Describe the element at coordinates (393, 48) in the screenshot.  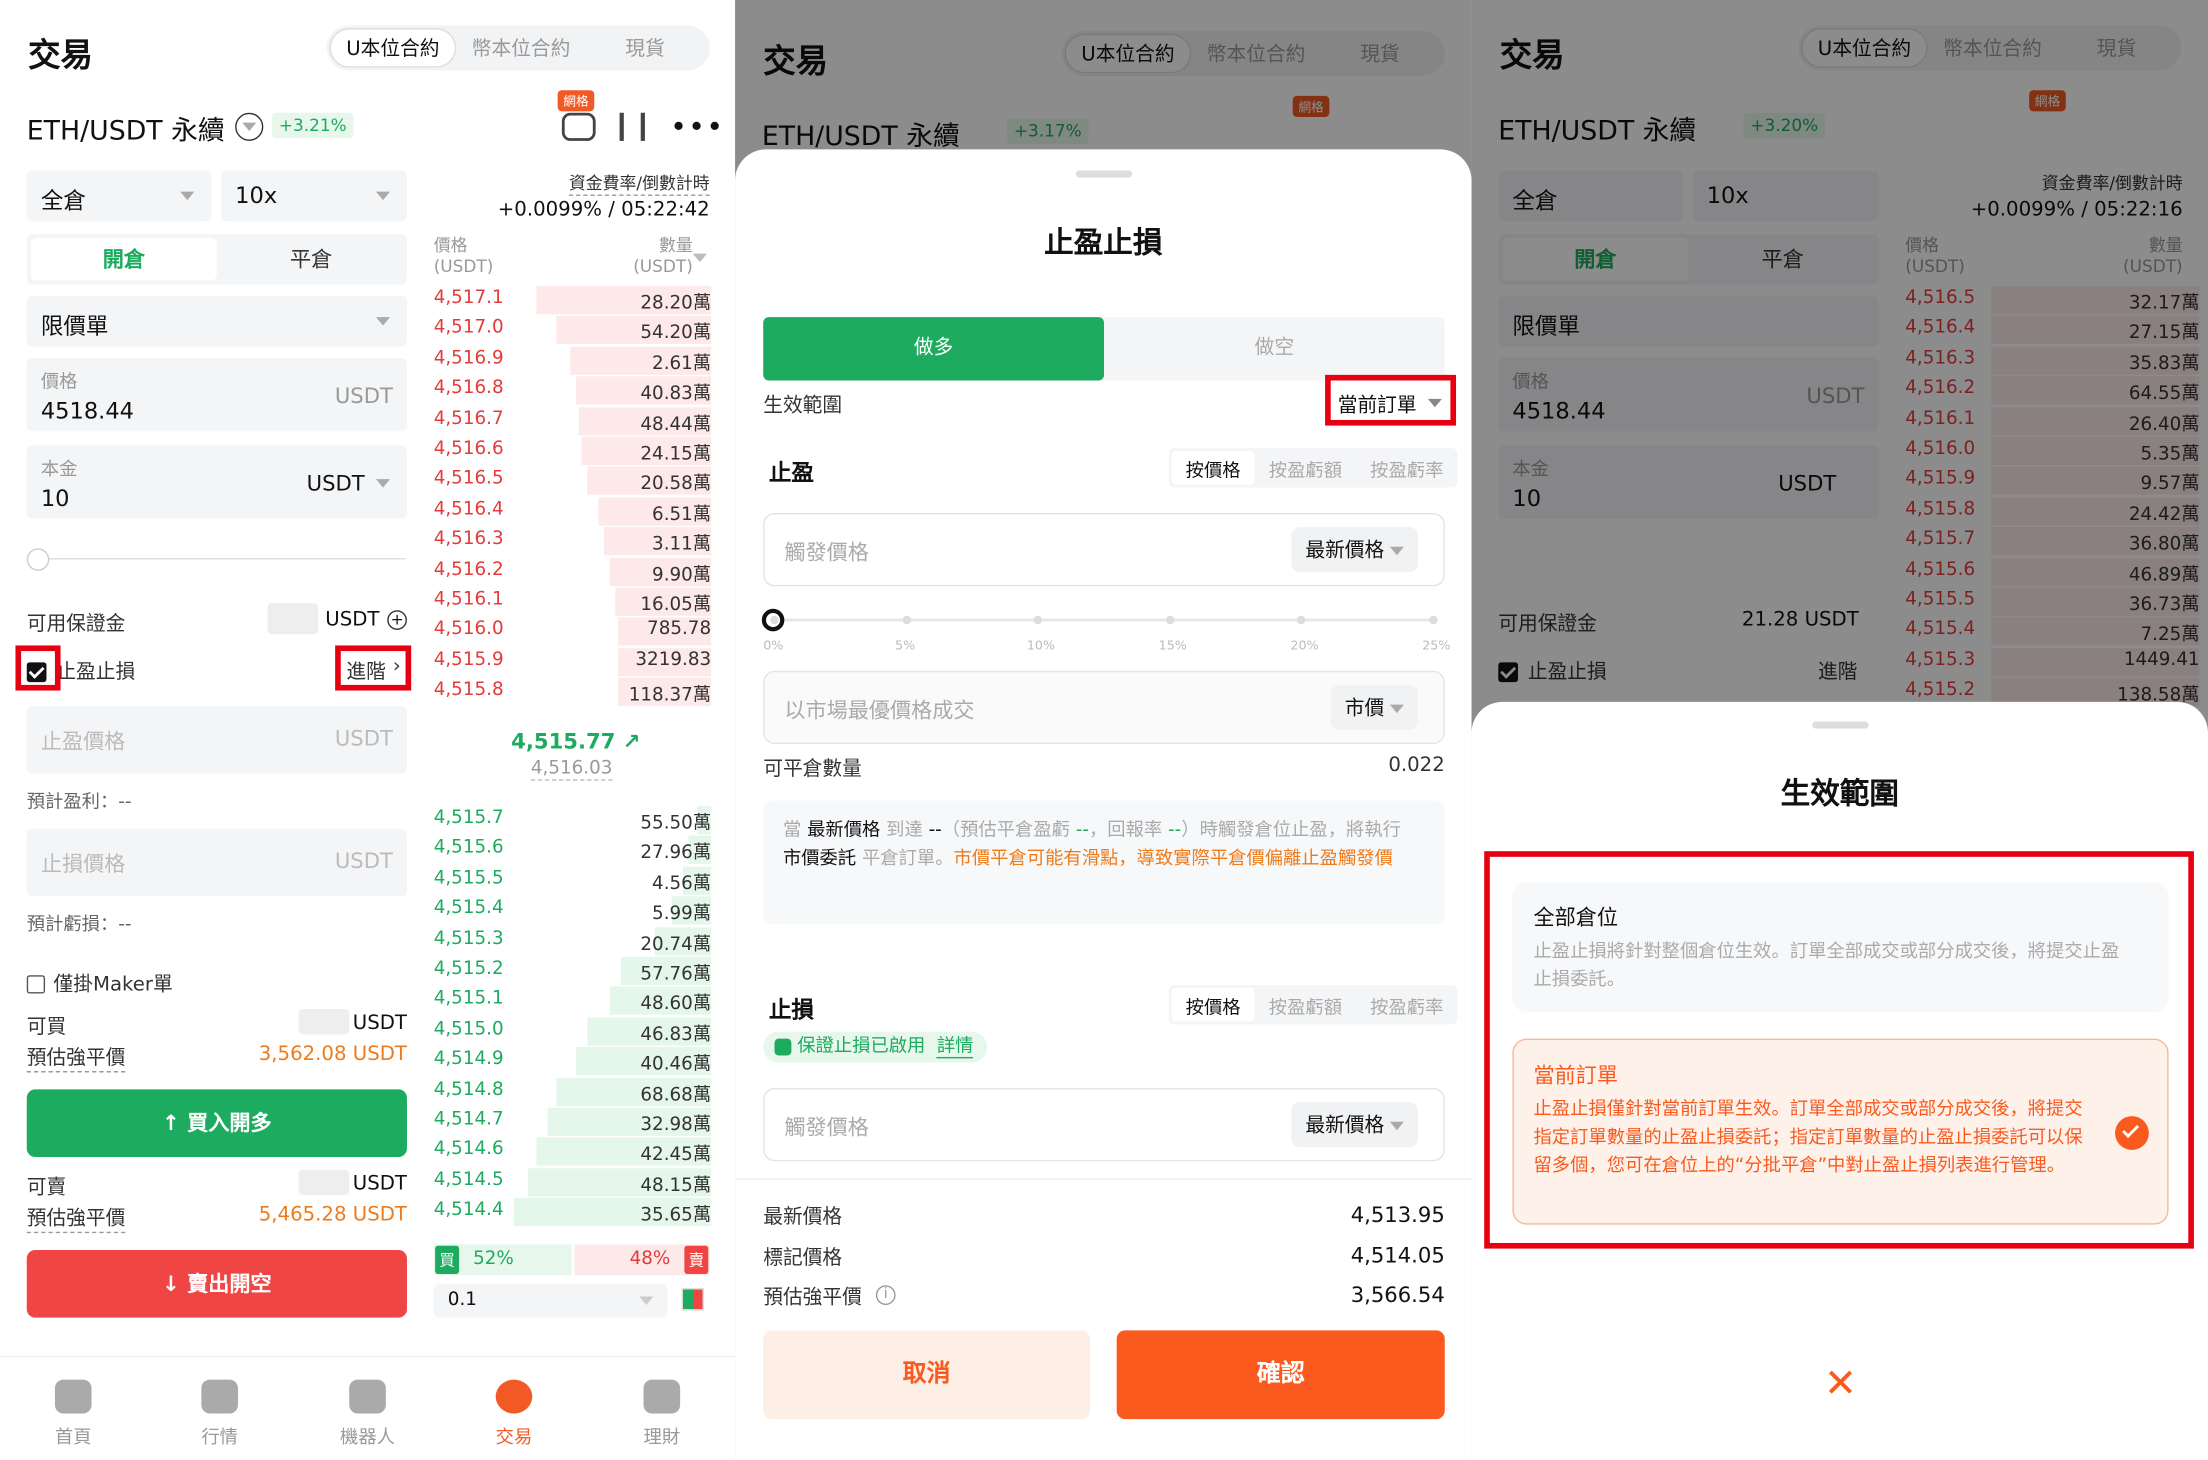
I see `tab-u-futures: U本位合約` at that location.